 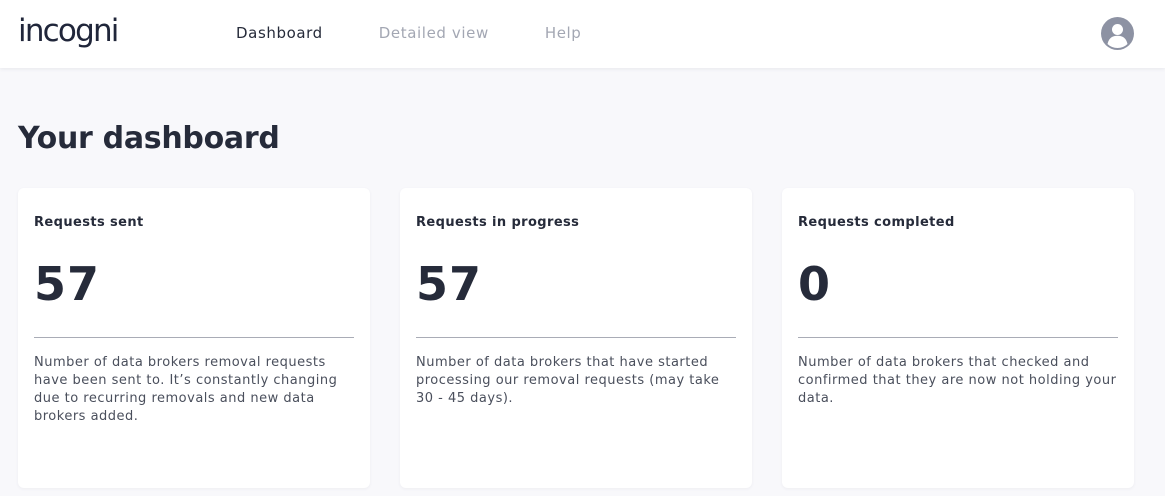 What do you see at coordinates (498, 222) in the screenshot?
I see `card-title: Requests in progress` at bounding box center [498, 222].